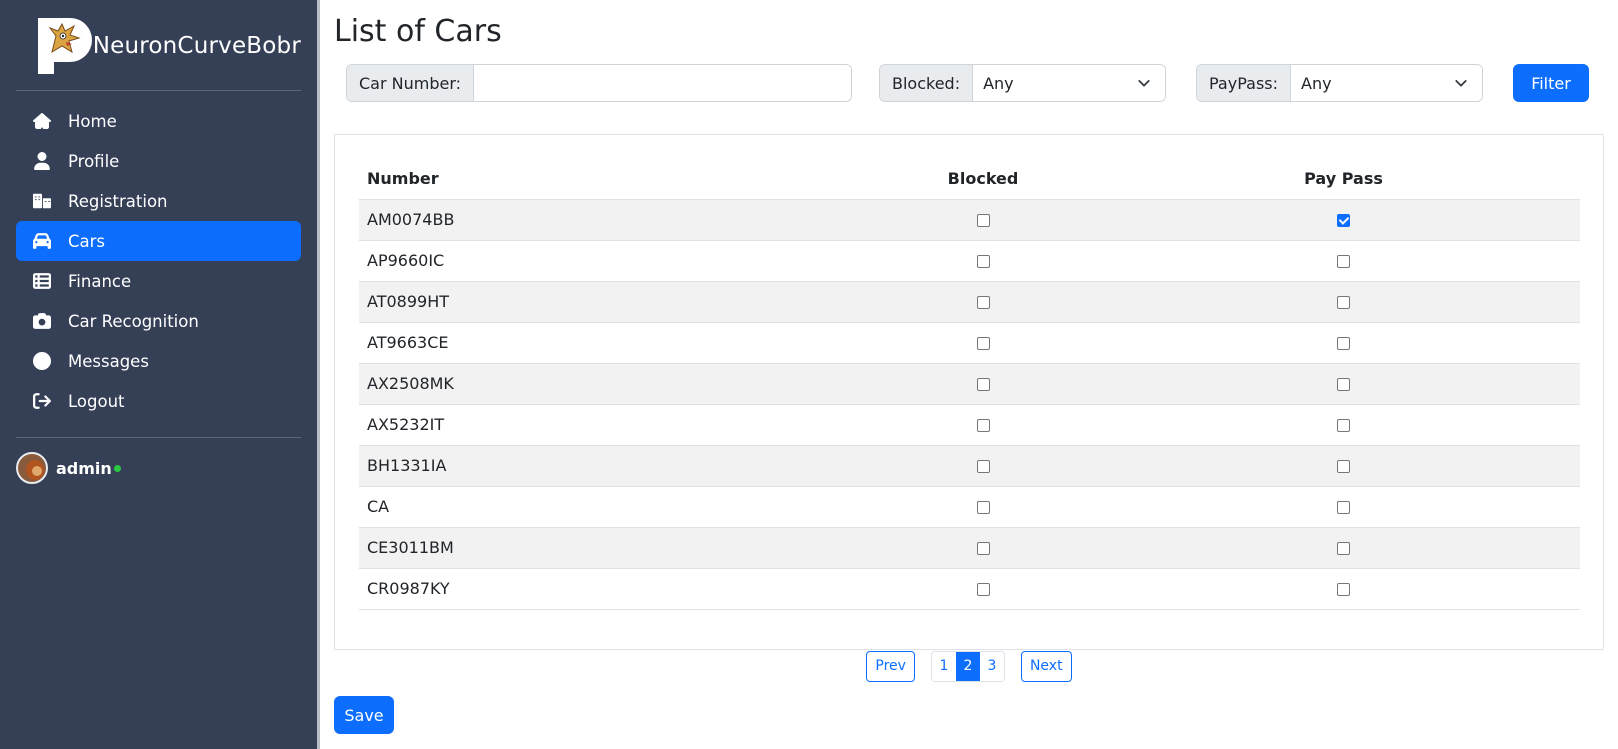 Image resolution: width=1618 pixels, height=749 pixels. Describe the element at coordinates (969, 589) in the screenshot. I see `table-row: CR0987KY` at that location.